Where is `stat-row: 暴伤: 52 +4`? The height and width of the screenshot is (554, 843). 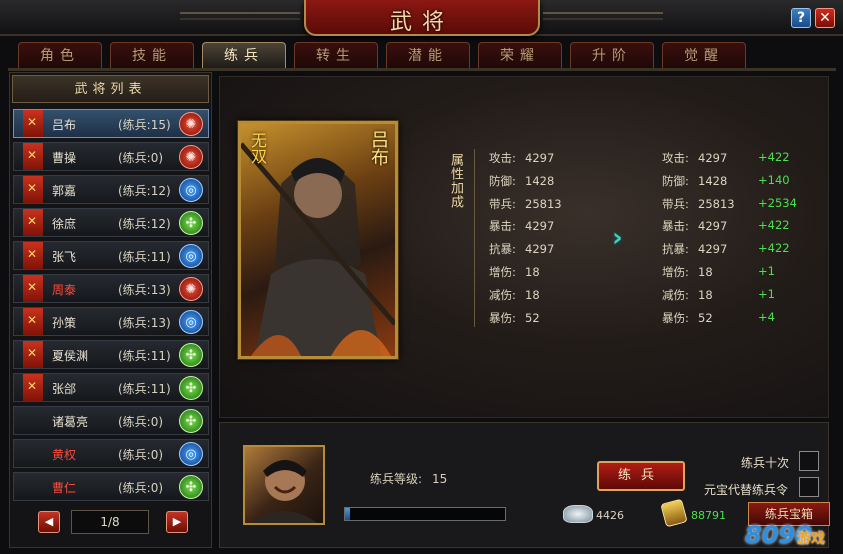
stat-row: 暴伤: 52 +4 is located at coordinates (718, 321).